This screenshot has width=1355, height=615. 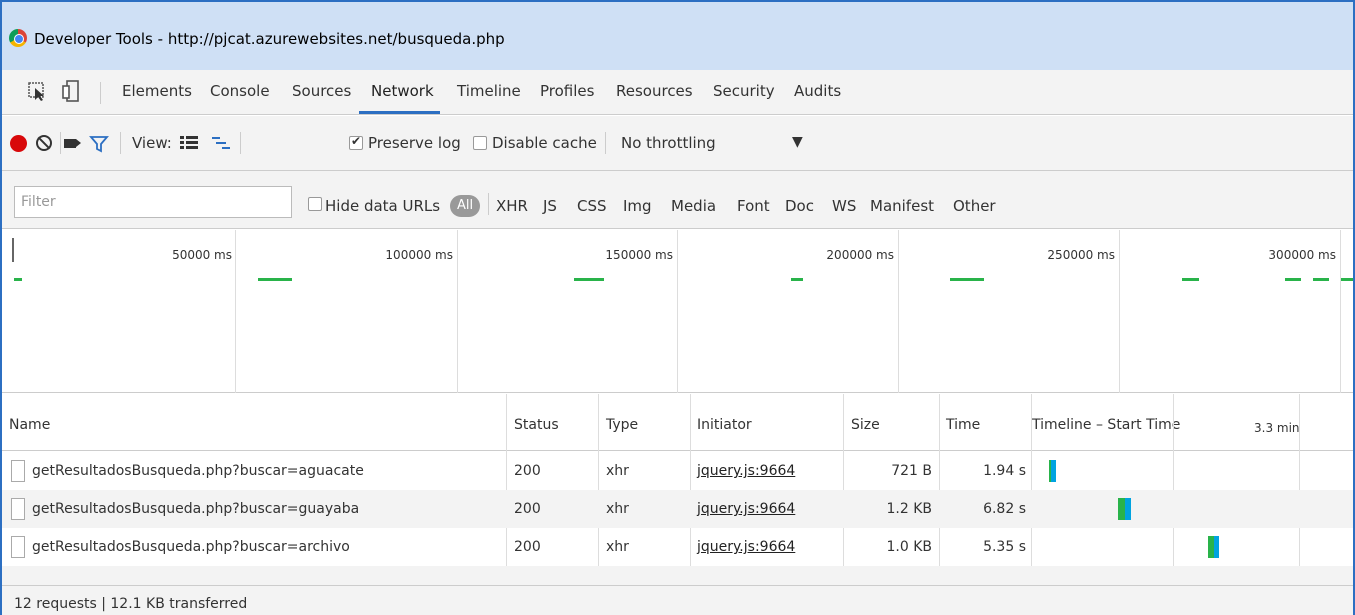 What do you see at coordinates (902, 206) in the screenshot?
I see `filter-type-manifest: Manifest` at bounding box center [902, 206].